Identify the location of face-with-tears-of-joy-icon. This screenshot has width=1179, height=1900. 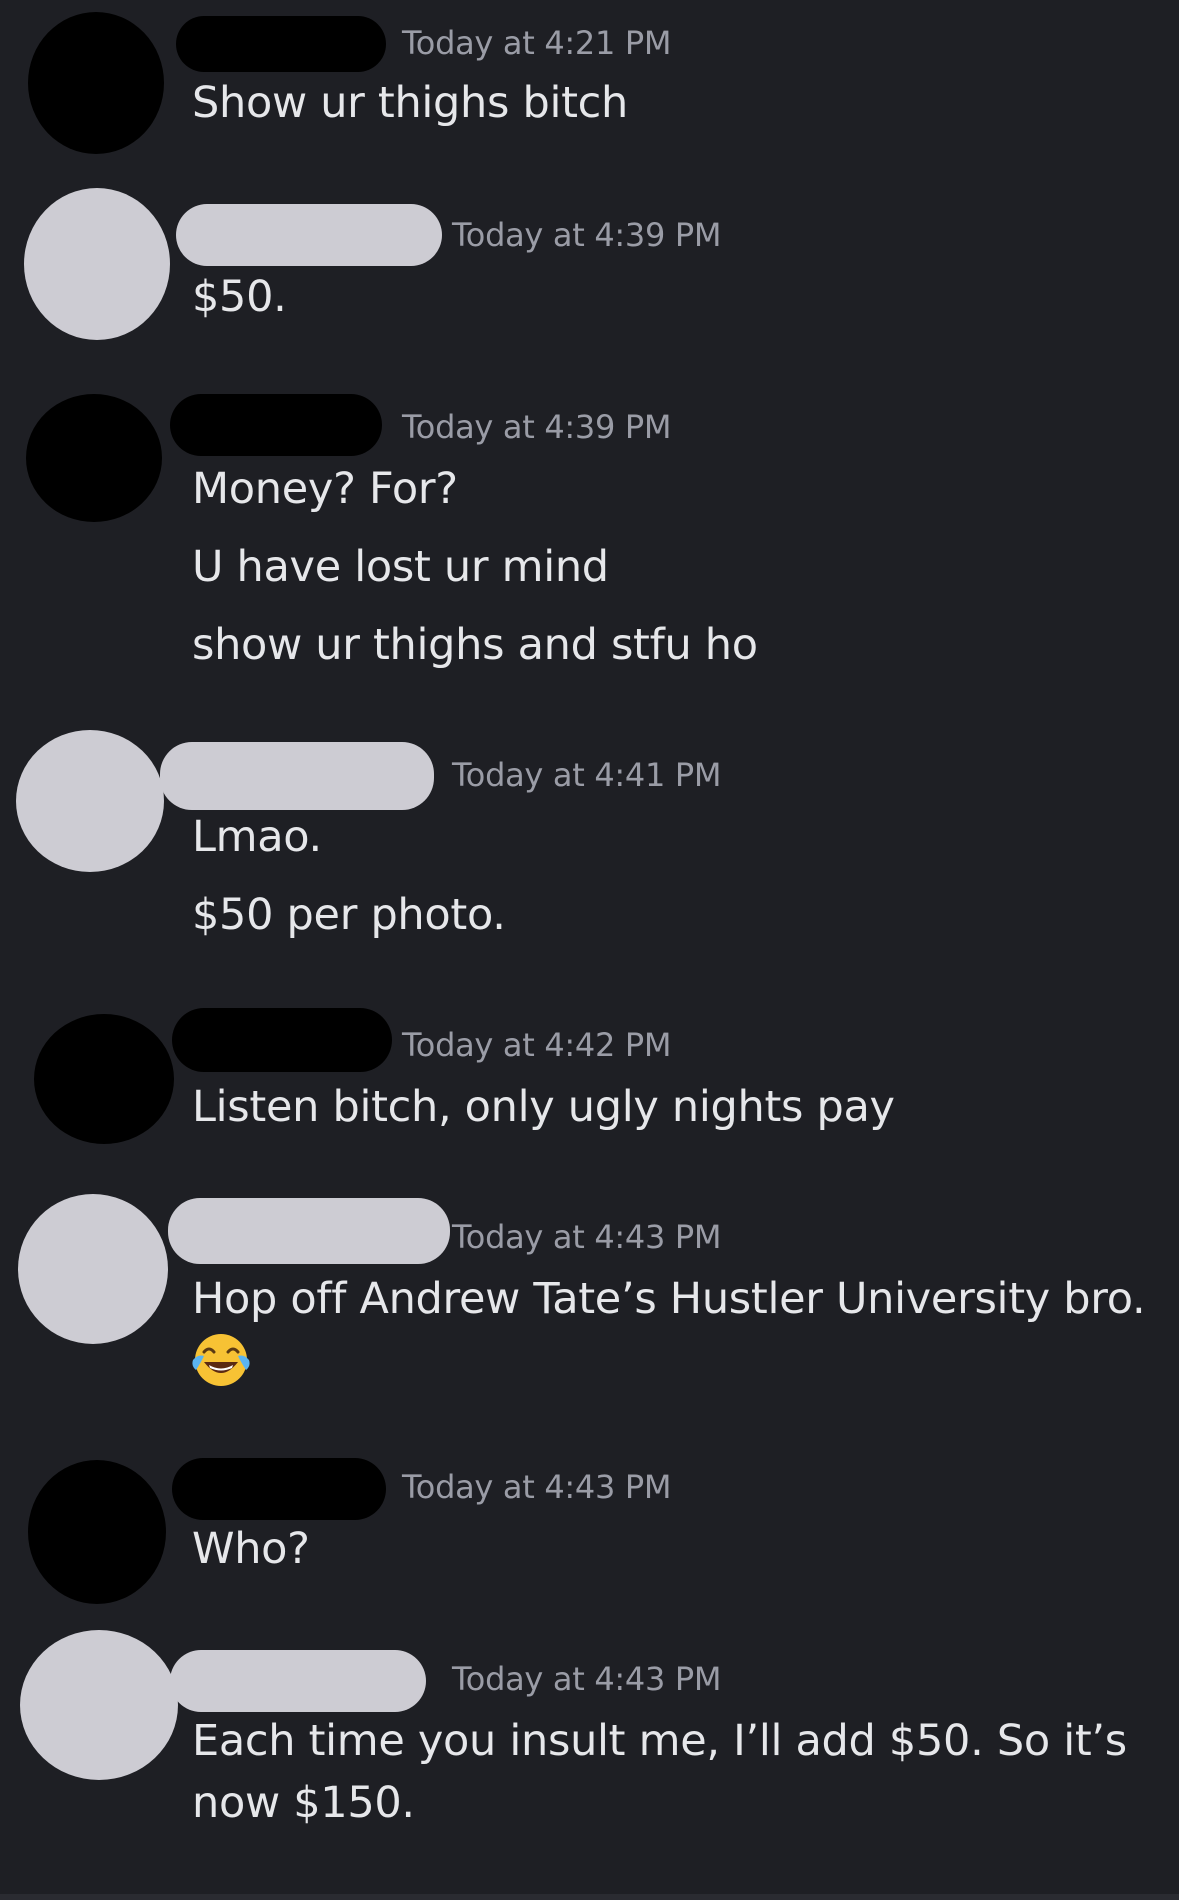
(221, 1360).